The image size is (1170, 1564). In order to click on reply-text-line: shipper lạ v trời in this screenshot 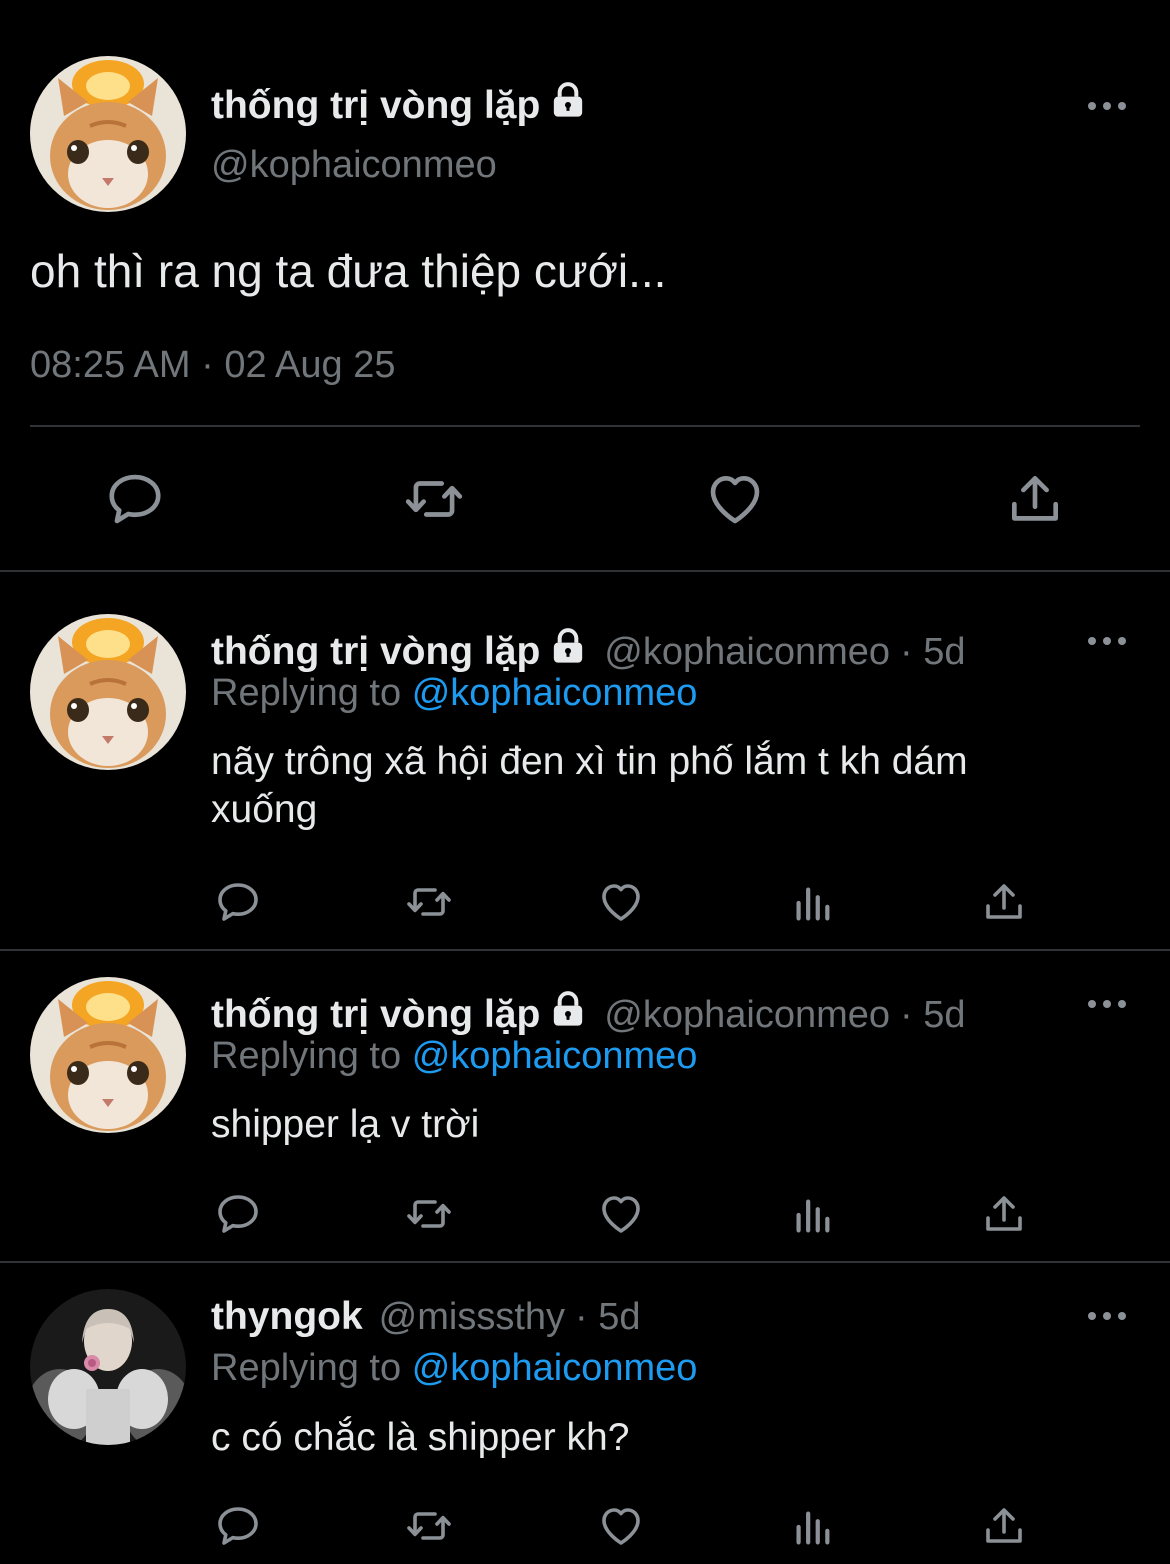, I will do `click(345, 1124)`.